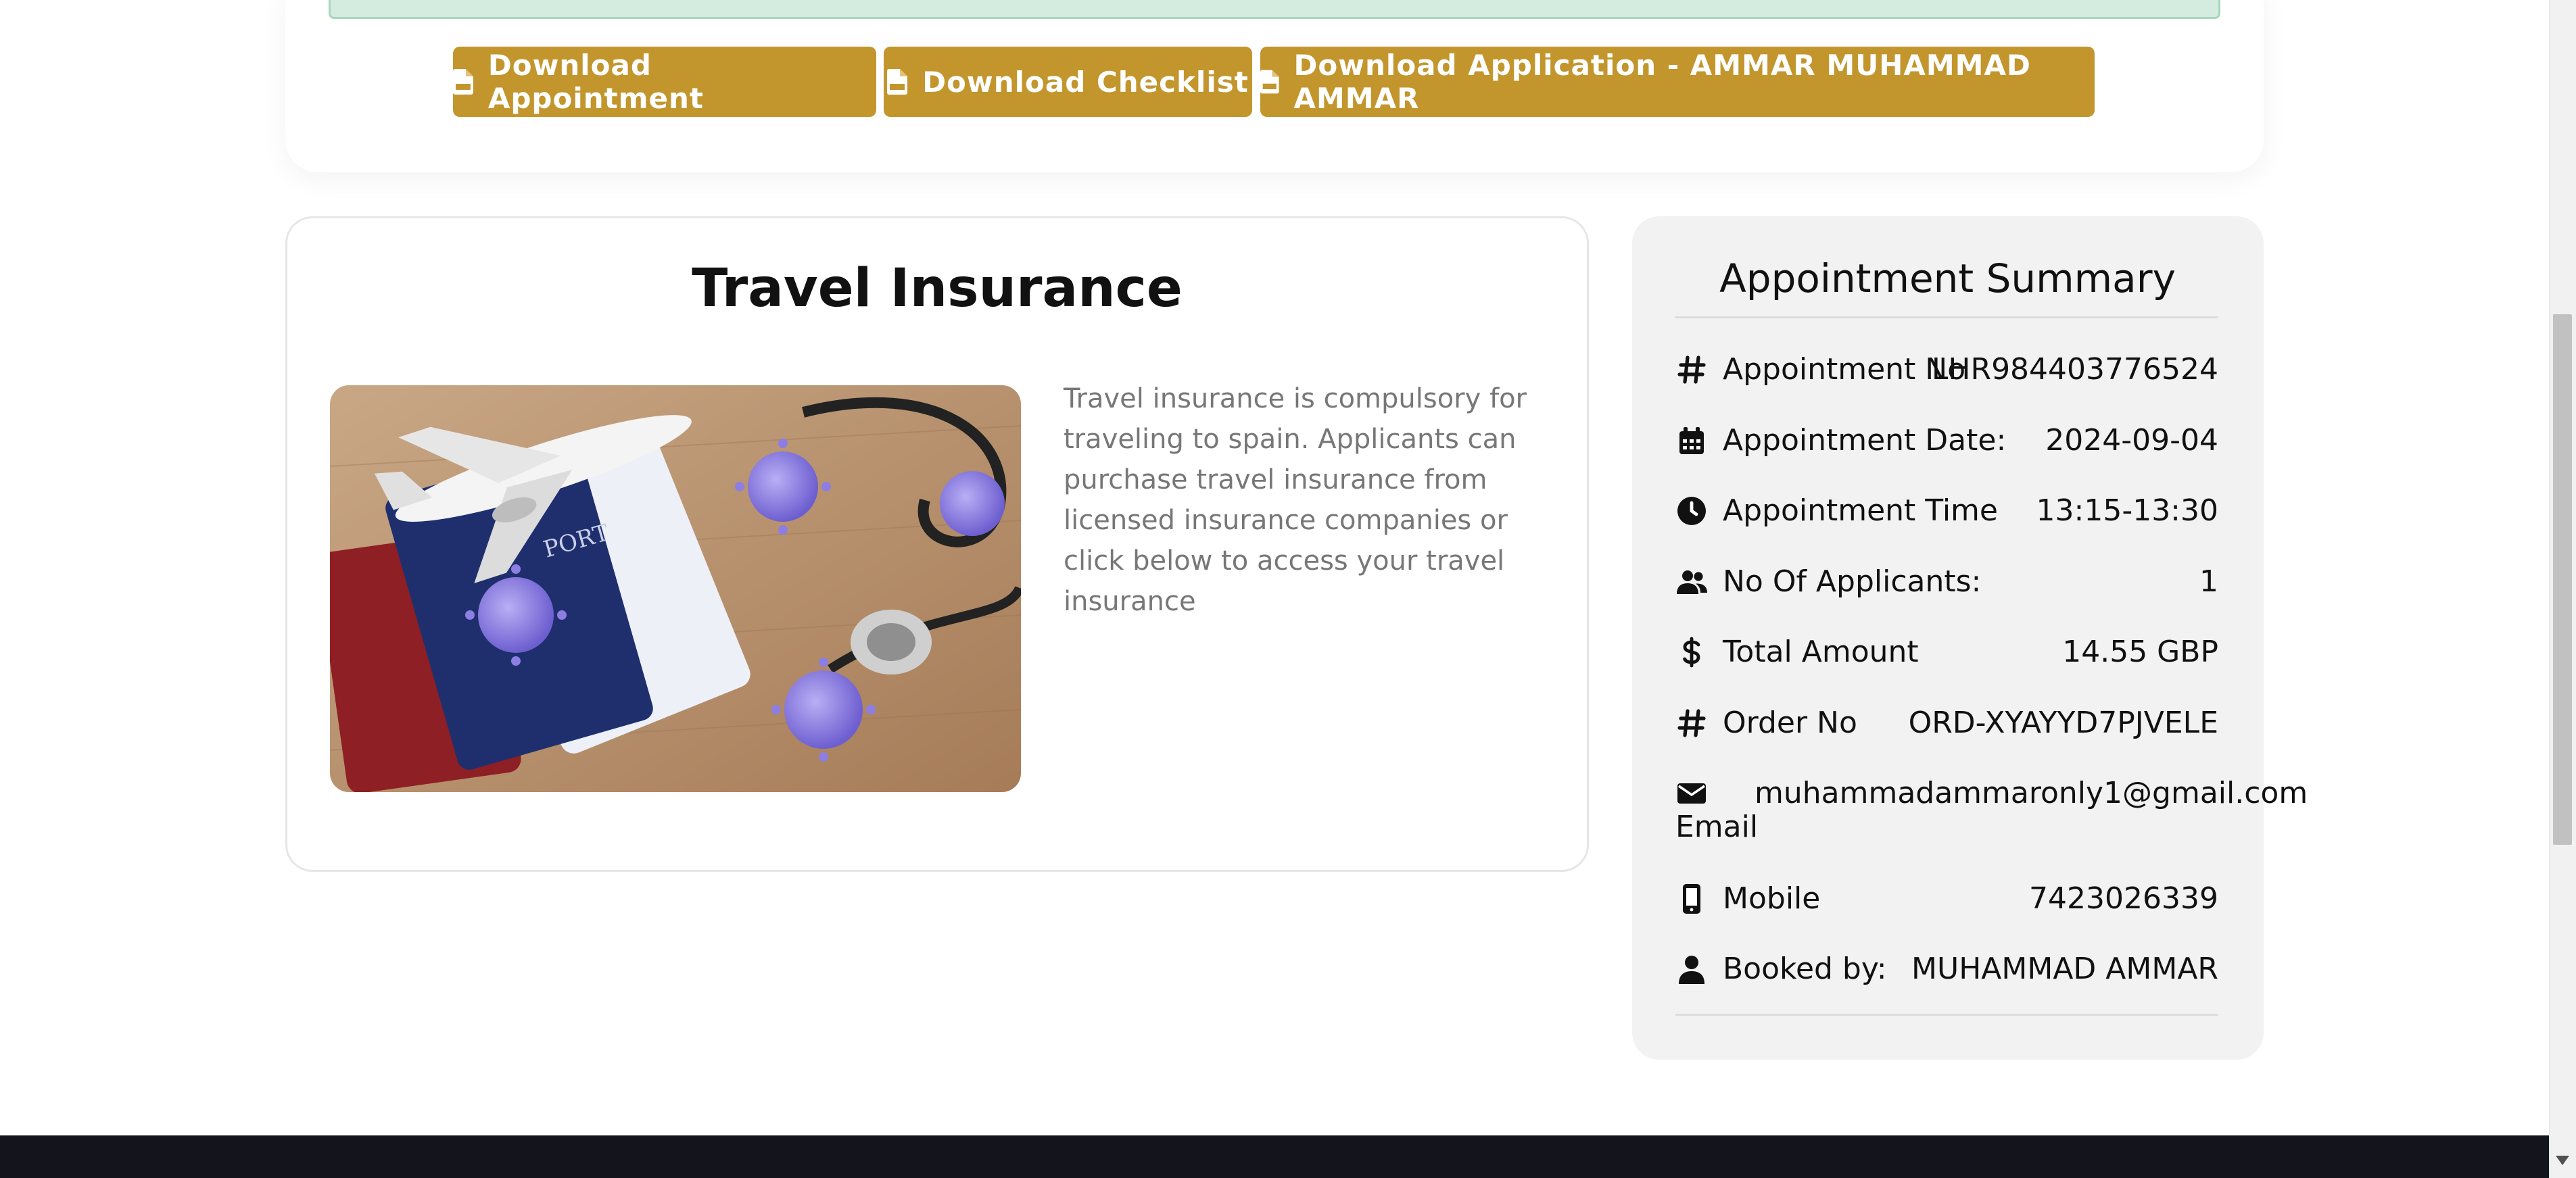  Describe the element at coordinates (1692, 582) in the screenshot. I see `users-icon` at that location.